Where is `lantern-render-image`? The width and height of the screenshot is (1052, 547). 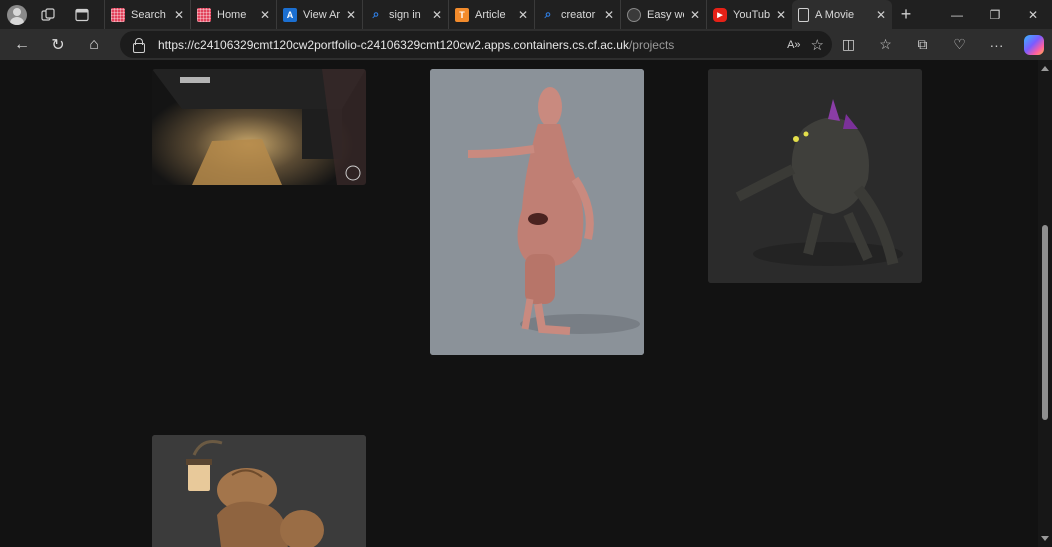 lantern-render-image is located at coordinates (259, 491).